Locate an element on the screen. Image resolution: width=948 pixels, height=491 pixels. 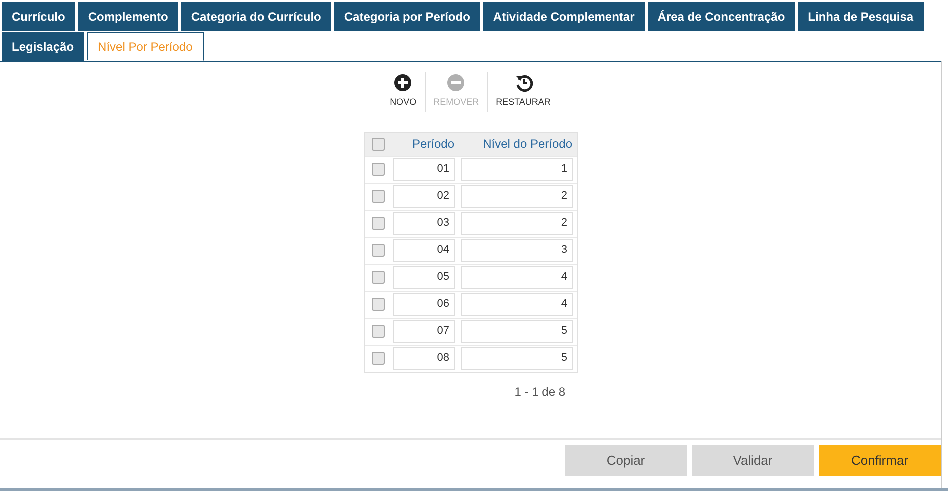
period-field: 04 is located at coordinates (423, 250).